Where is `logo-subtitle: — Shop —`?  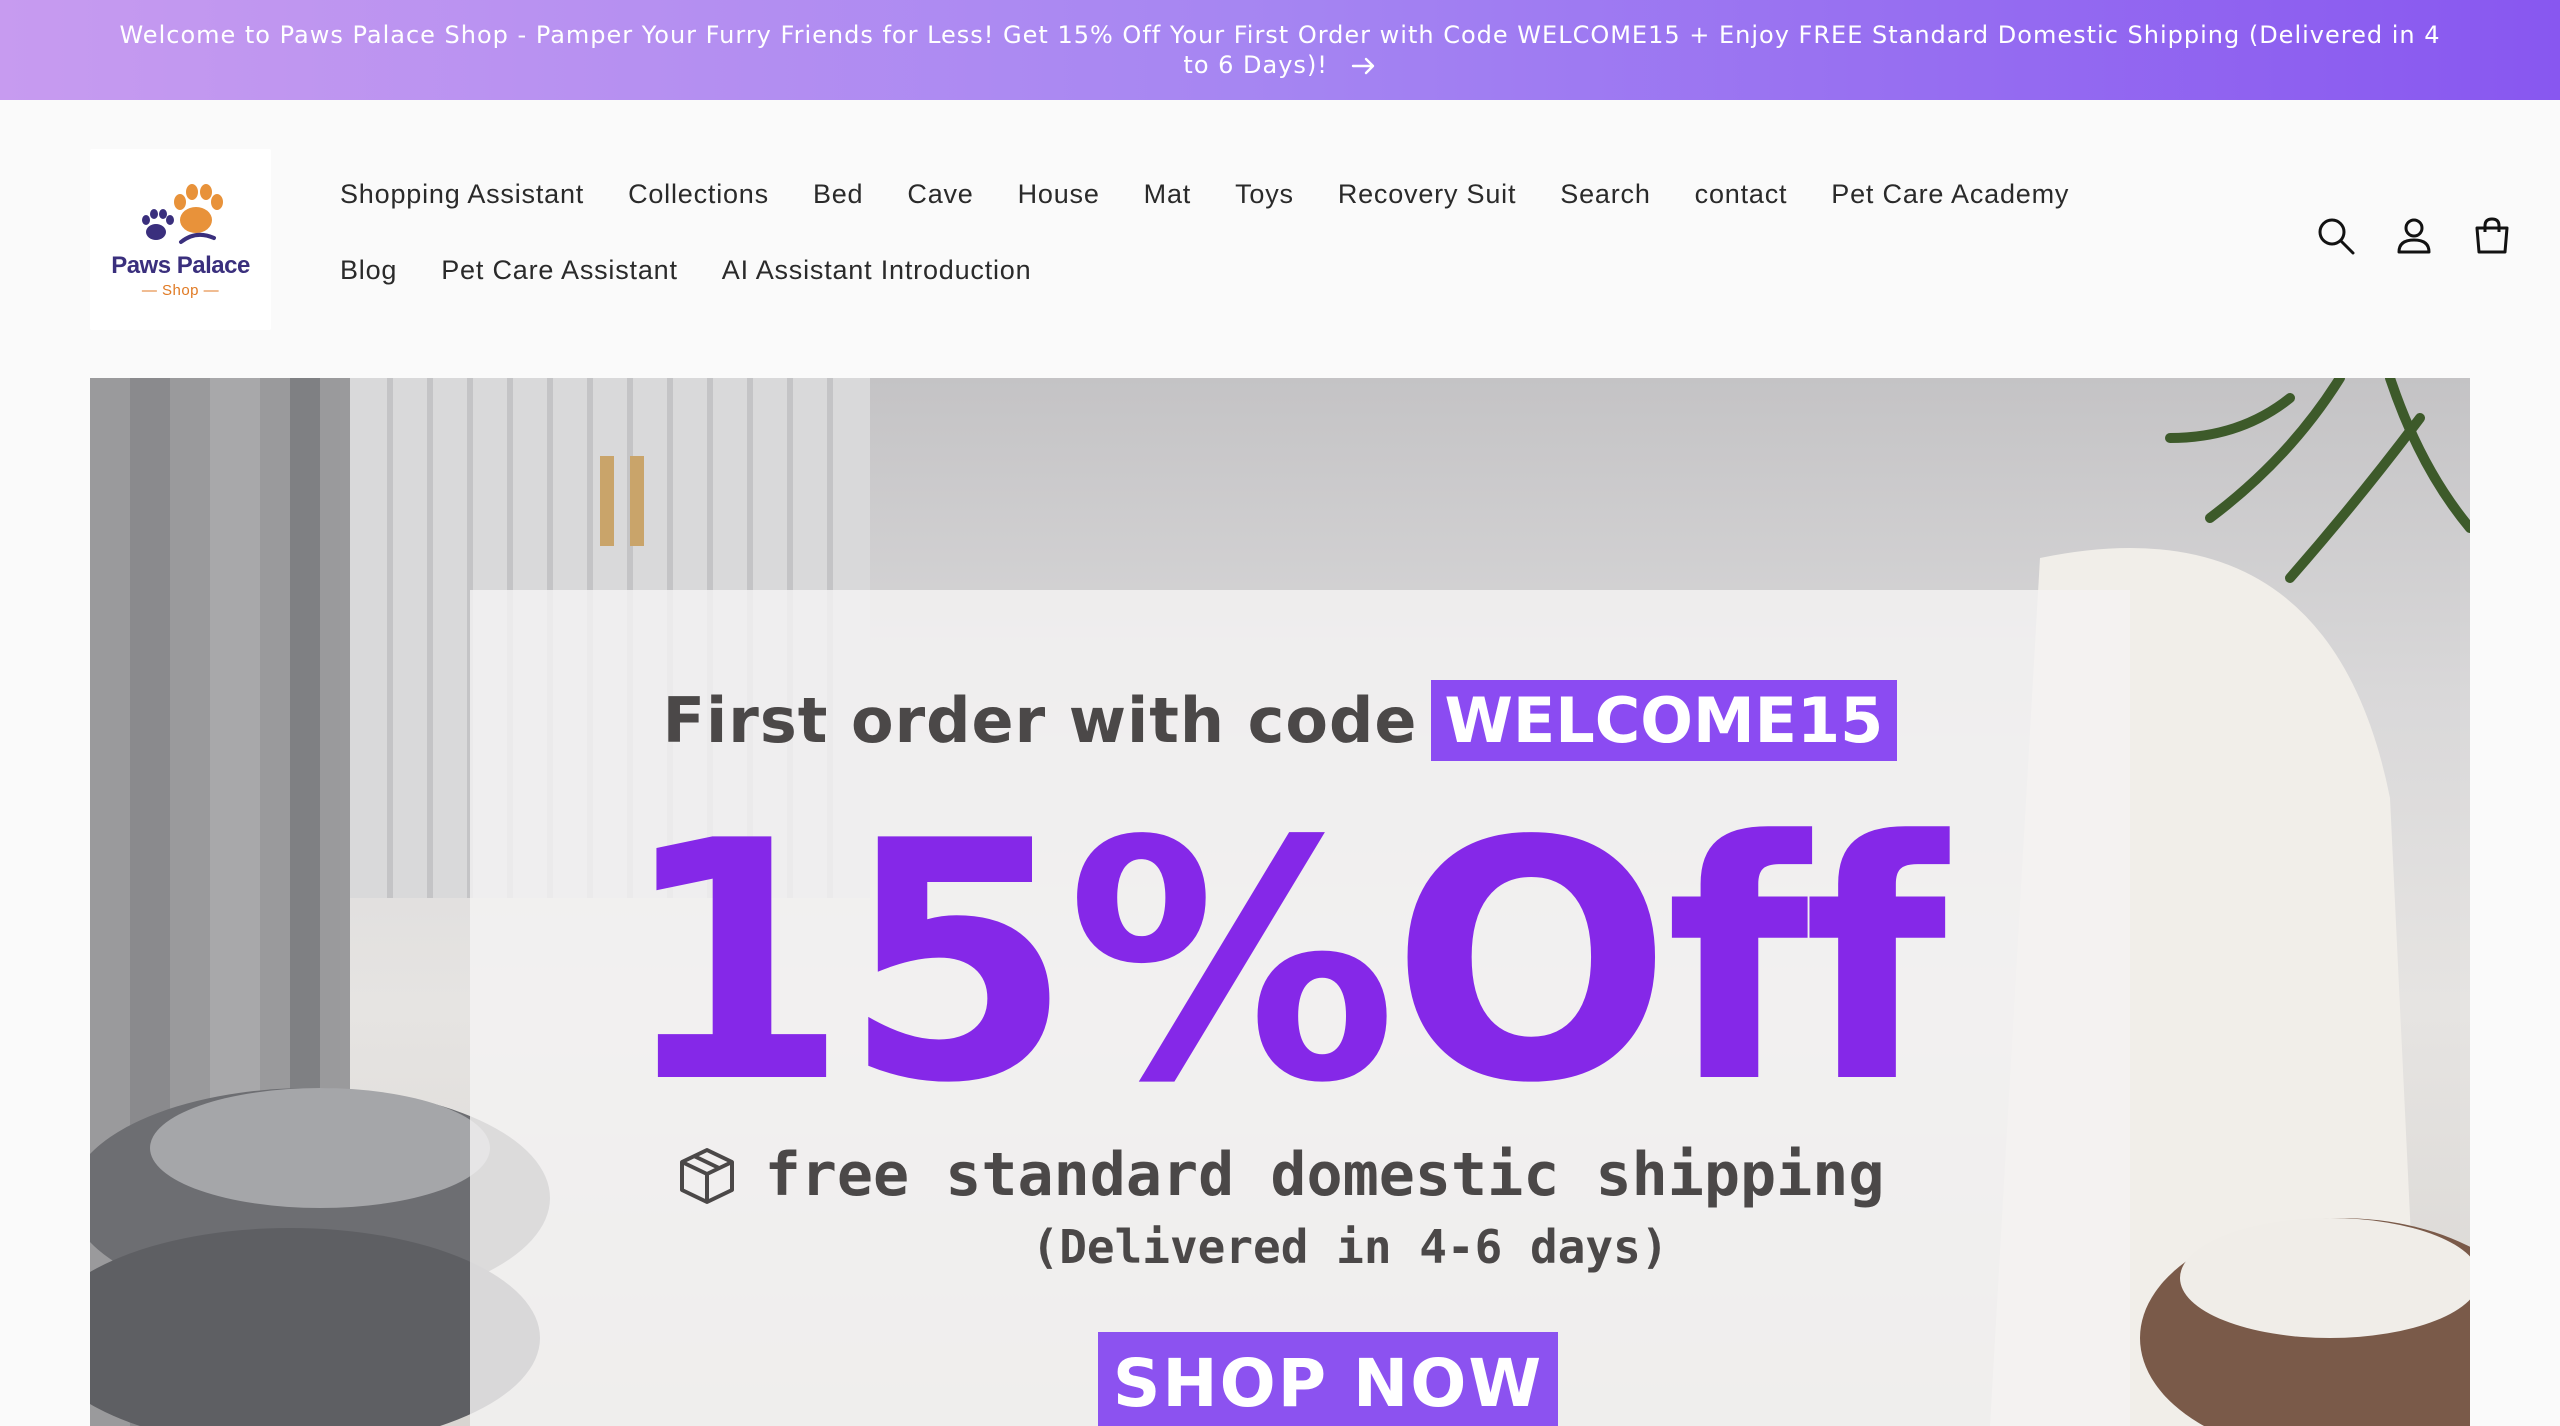 logo-subtitle: — Shop — is located at coordinates (180, 290).